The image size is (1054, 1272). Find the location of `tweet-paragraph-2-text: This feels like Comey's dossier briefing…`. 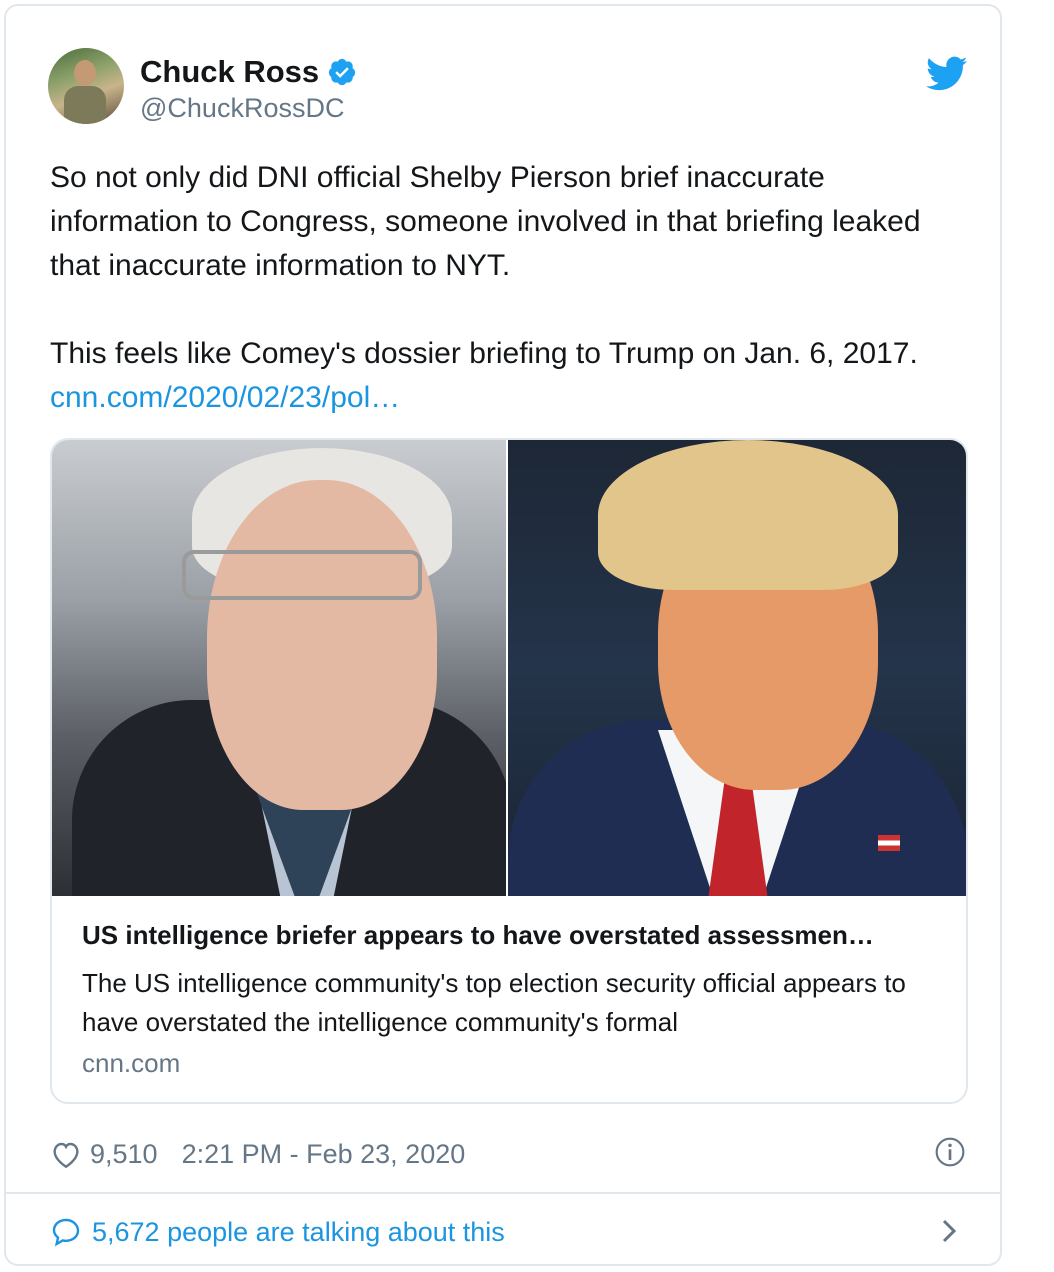

tweet-paragraph-2-text: This feels like Comey's dossier briefing… is located at coordinates (484, 353).